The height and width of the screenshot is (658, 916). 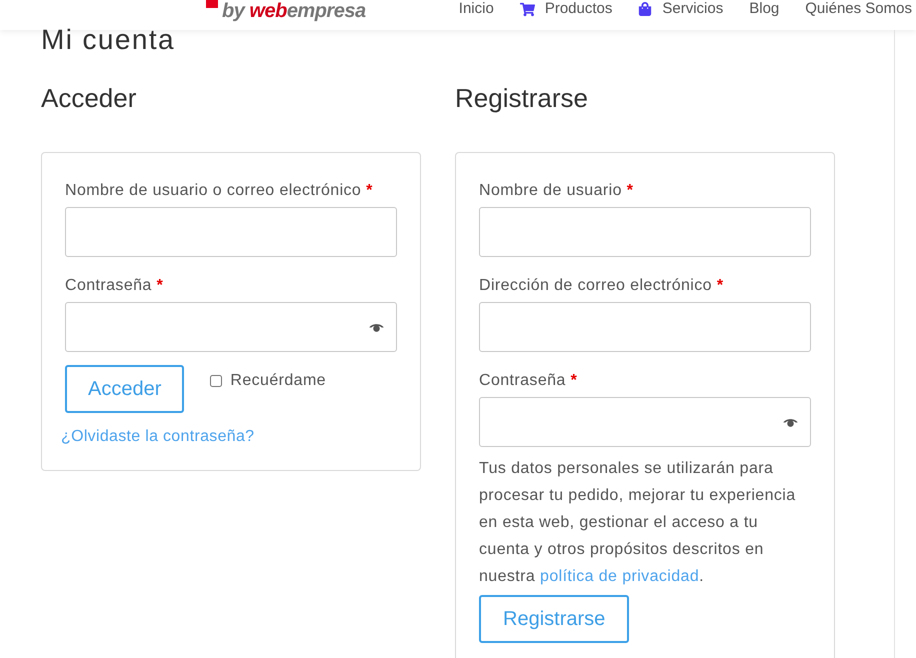 What do you see at coordinates (645, 9) in the screenshot?
I see `shopping-bag-icon` at bounding box center [645, 9].